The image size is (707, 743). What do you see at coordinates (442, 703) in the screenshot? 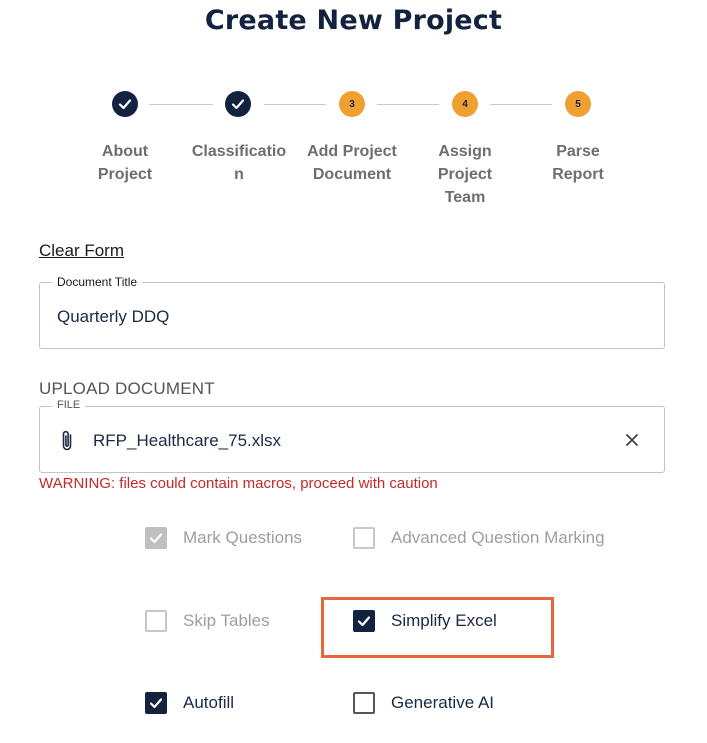
I see `generative-ai-label: Generative AI` at bounding box center [442, 703].